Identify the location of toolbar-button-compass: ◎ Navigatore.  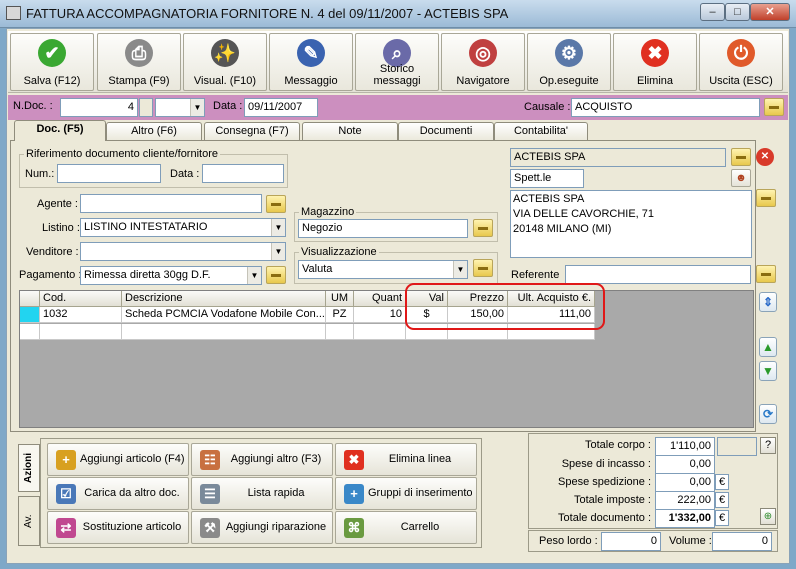
(483, 62).